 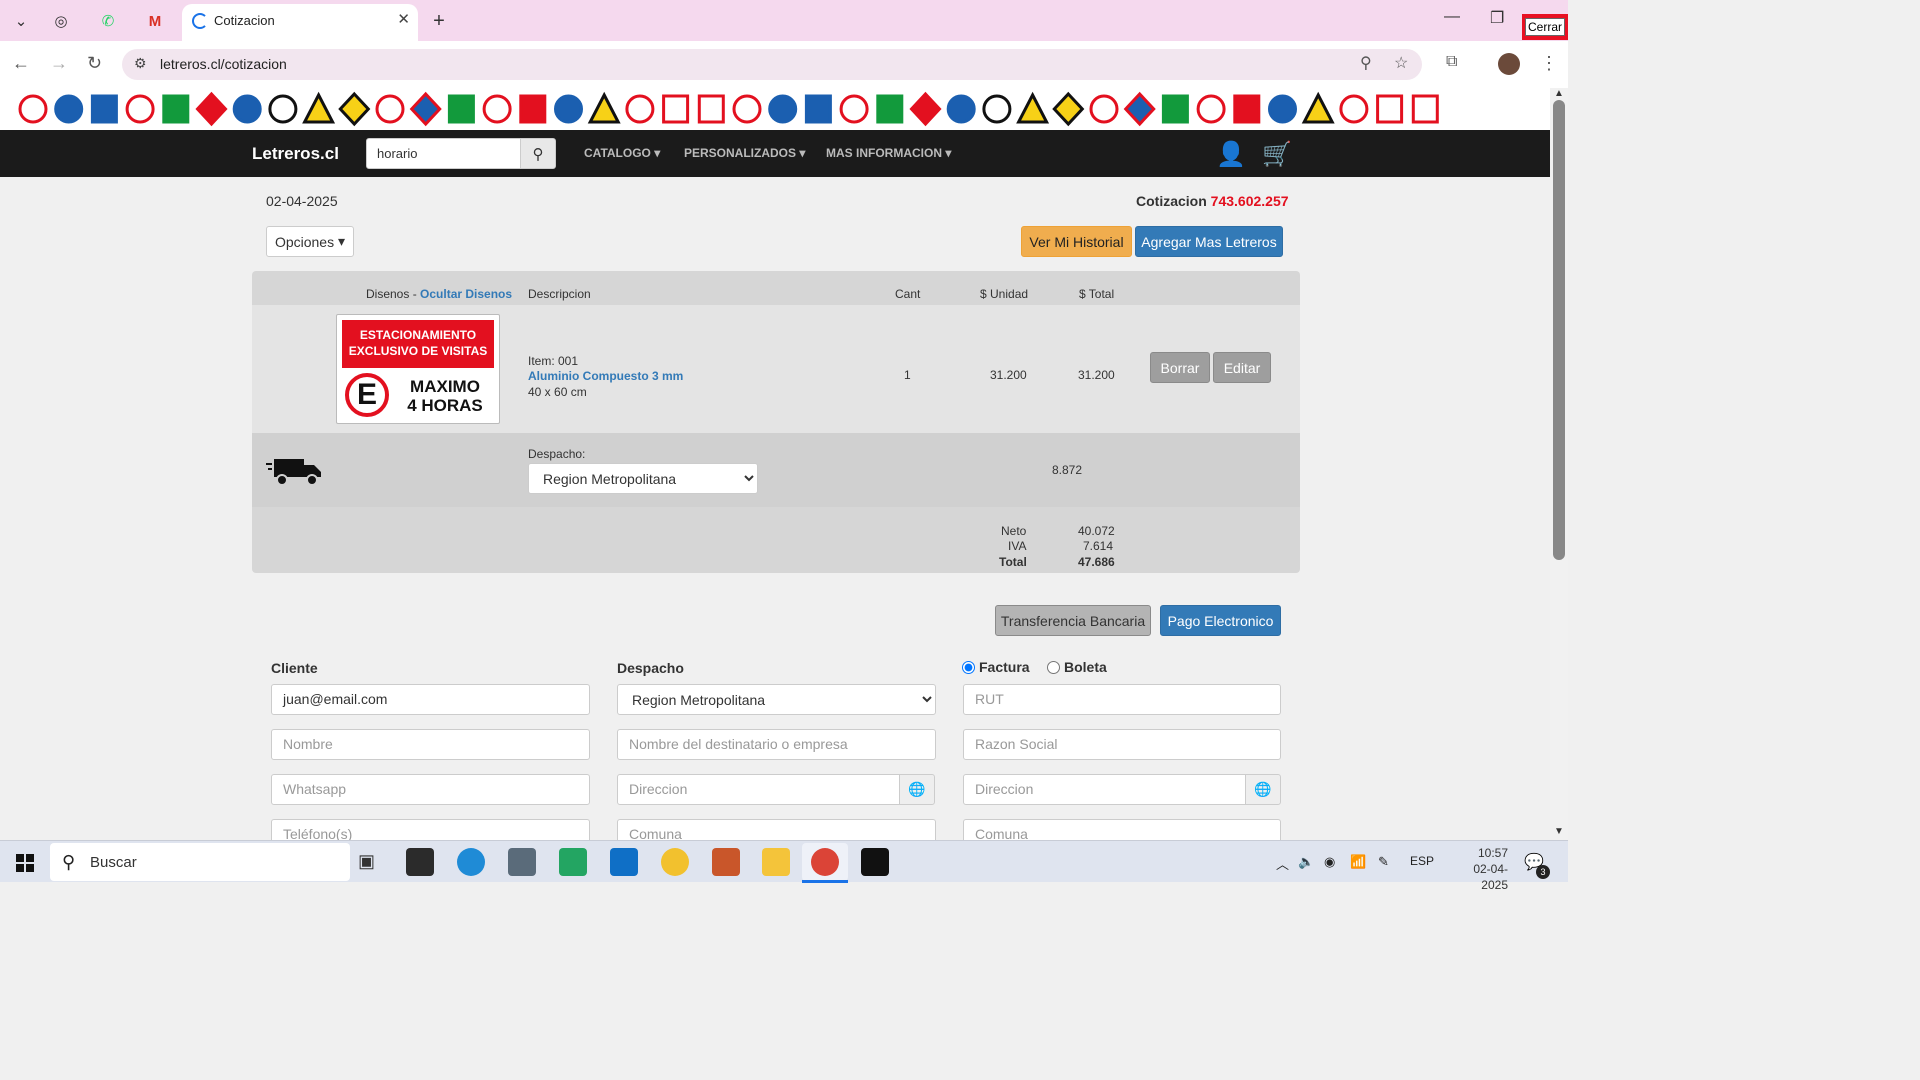 I want to click on site-info-icon: ⚙, so click(x=140, y=63).